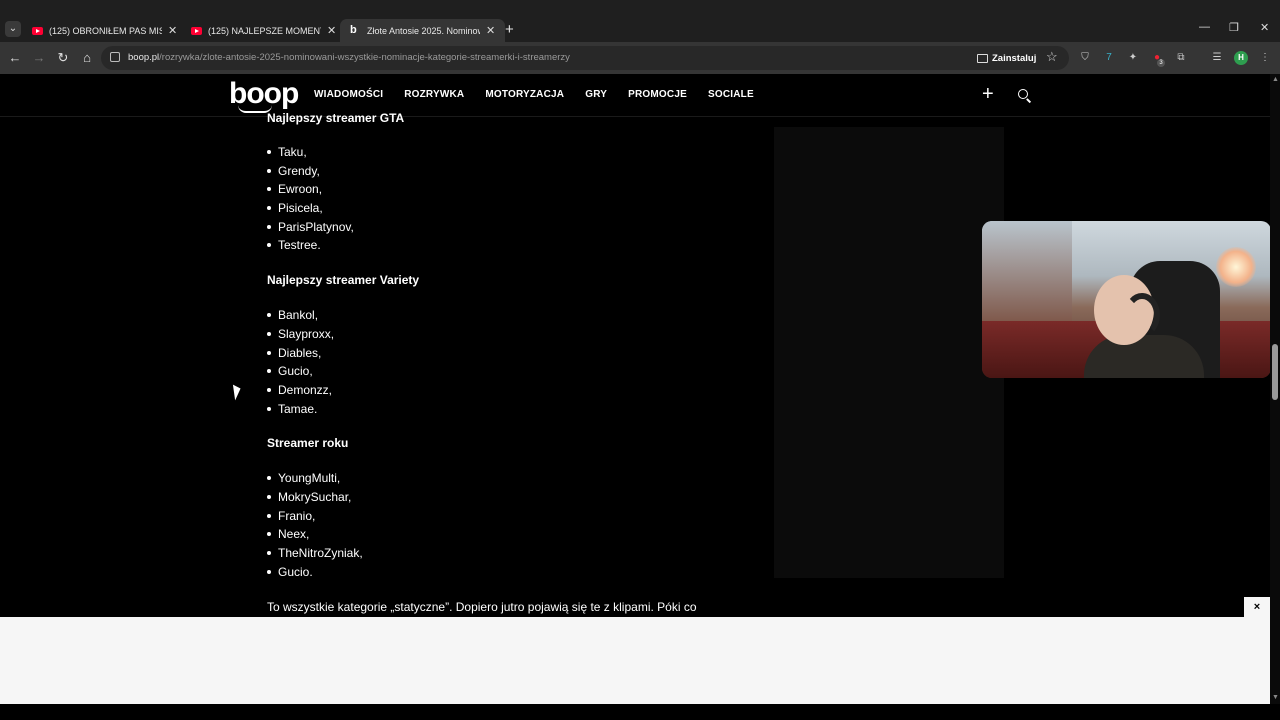 This screenshot has width=1280, height=720. I want to click on tab-2: (125) NAJLEPSZE MOMENTY PO ✕, so click(263, 30).